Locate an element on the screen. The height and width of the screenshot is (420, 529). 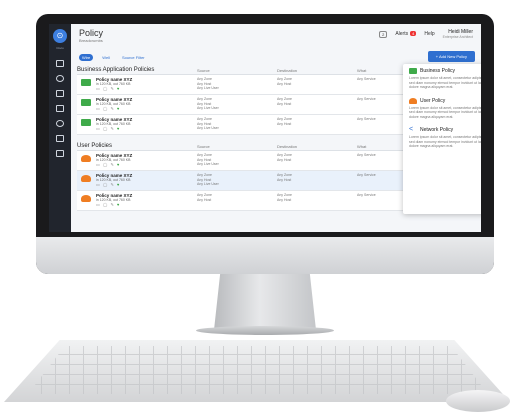
sidebar-server-icon is located at coordinates (60, 153).